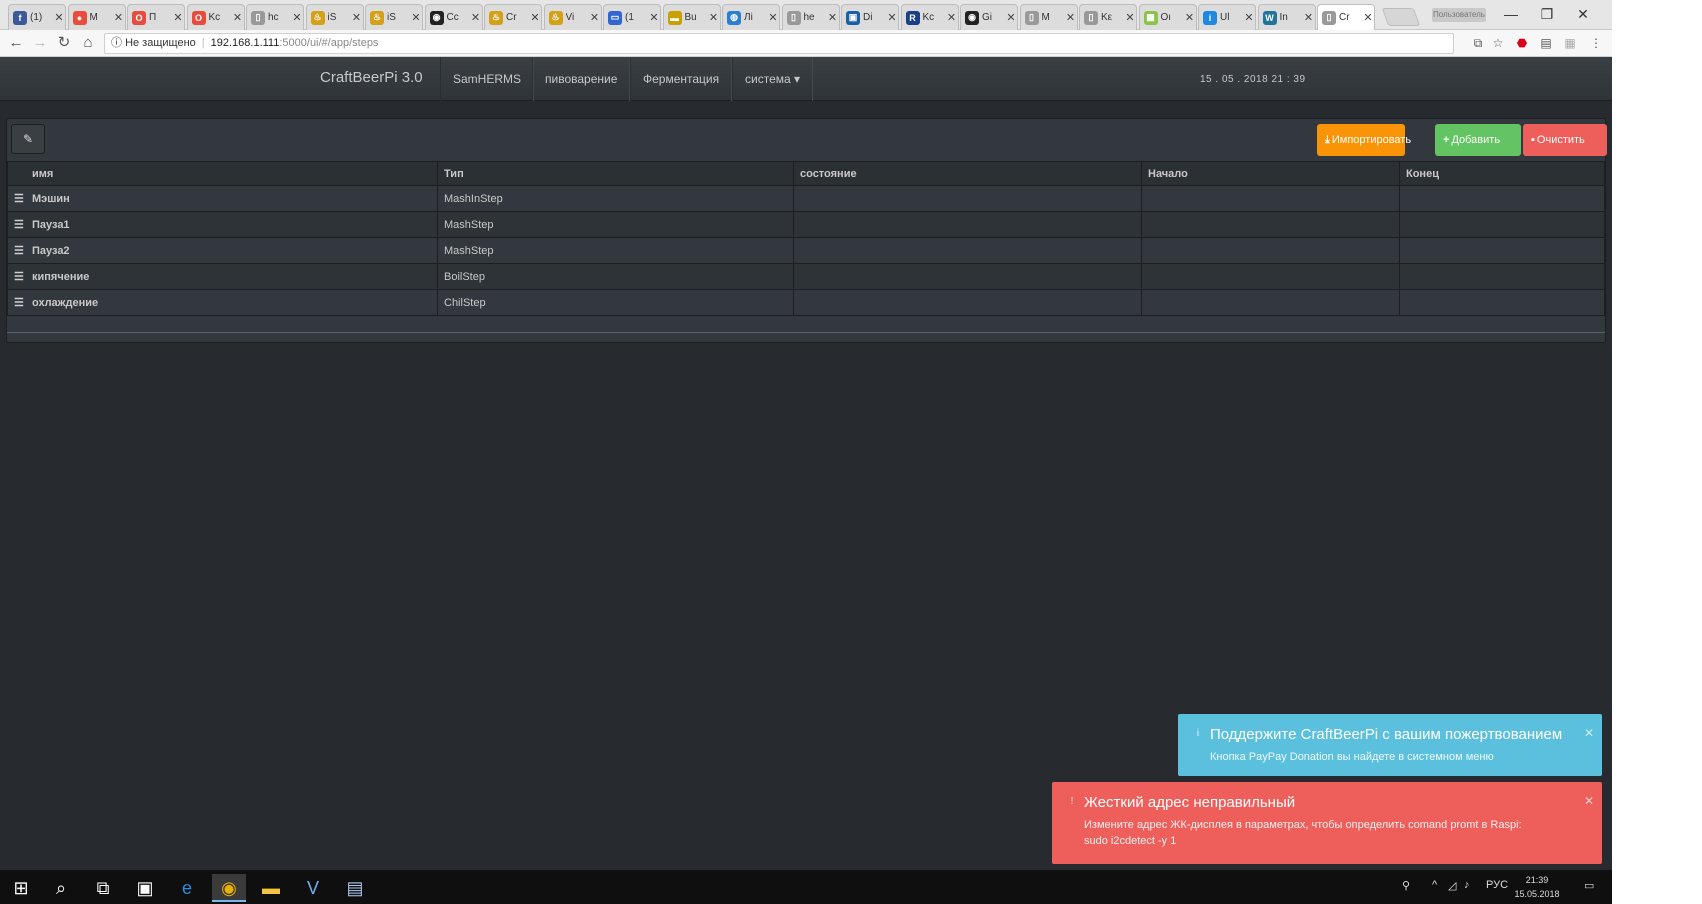  What do you see at coordinates (1497, 885) in the screenshot?
I see `language-indicator: РУС` at bounding box center [1497, 885].